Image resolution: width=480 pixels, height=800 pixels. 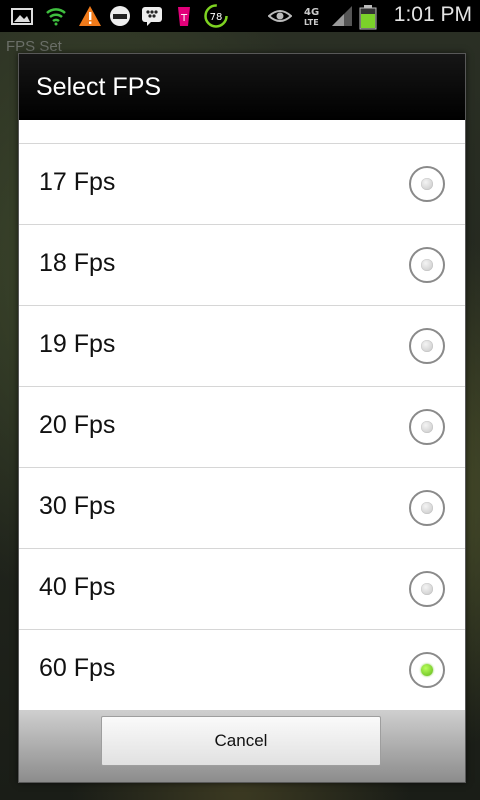 I want to click on option-label: 30 Fps, so click(x=77, y=506).